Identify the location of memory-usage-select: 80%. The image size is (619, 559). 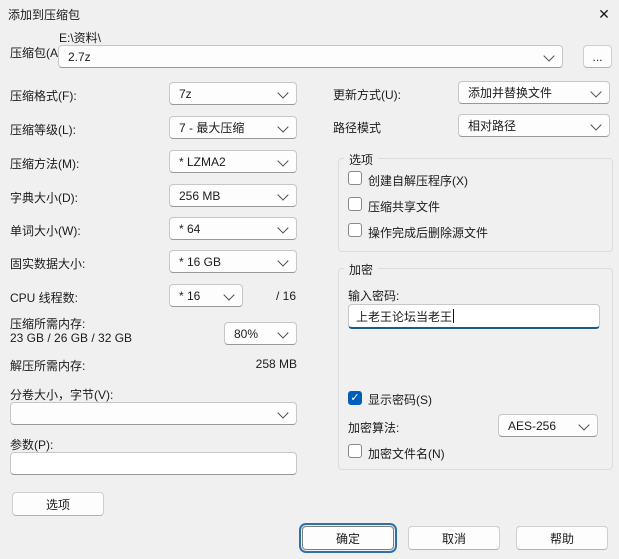
(260, 333).